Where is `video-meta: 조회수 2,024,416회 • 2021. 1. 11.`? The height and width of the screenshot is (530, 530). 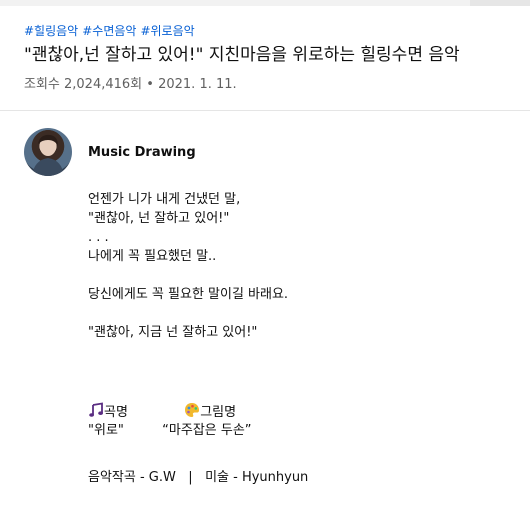
video-meta: 조회수 2,024,416회 • 2021. 1. 11. is located at coordinates (130, 82).